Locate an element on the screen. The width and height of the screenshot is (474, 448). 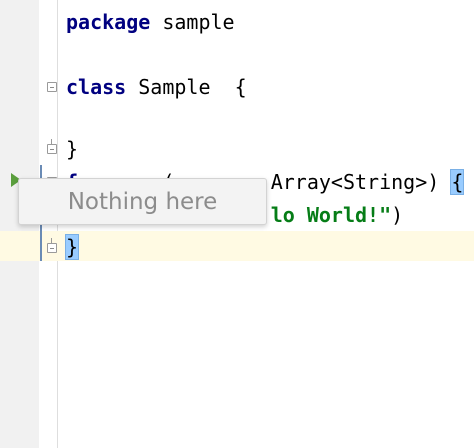
open-brace-highlight: { is located at coordinates (457, 182).